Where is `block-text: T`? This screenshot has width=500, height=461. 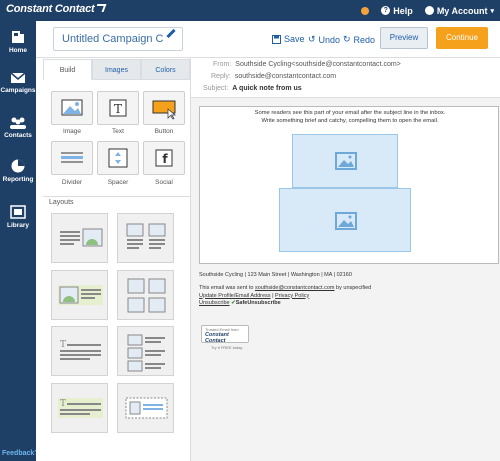 block-text: T is located at coordinates (118, 108).